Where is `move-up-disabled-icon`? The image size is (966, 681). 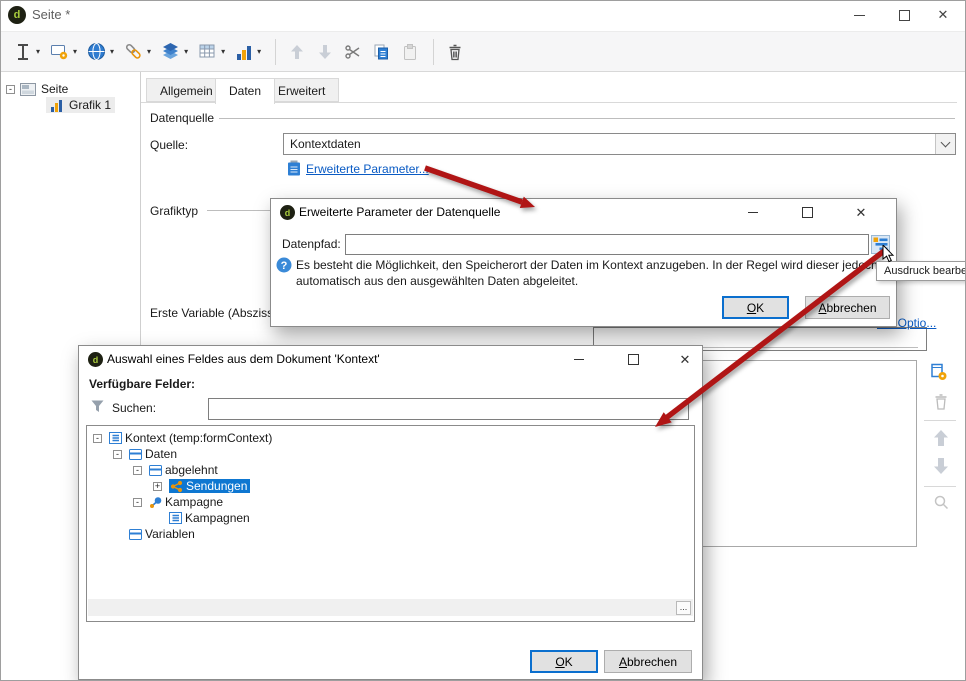
move-up-disabled-icon is located at coordinates (941, 438).